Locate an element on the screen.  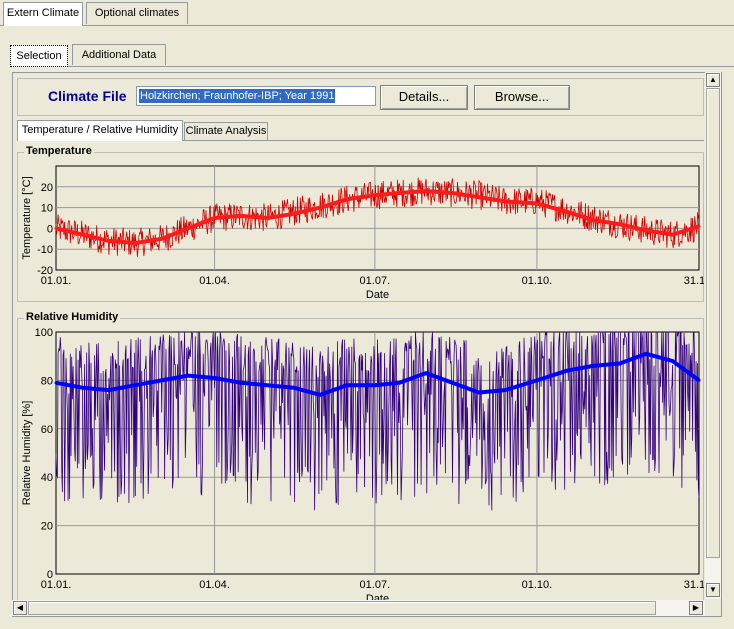
tab-optional-climates: Optional climates is located at coordinates (137, 13).